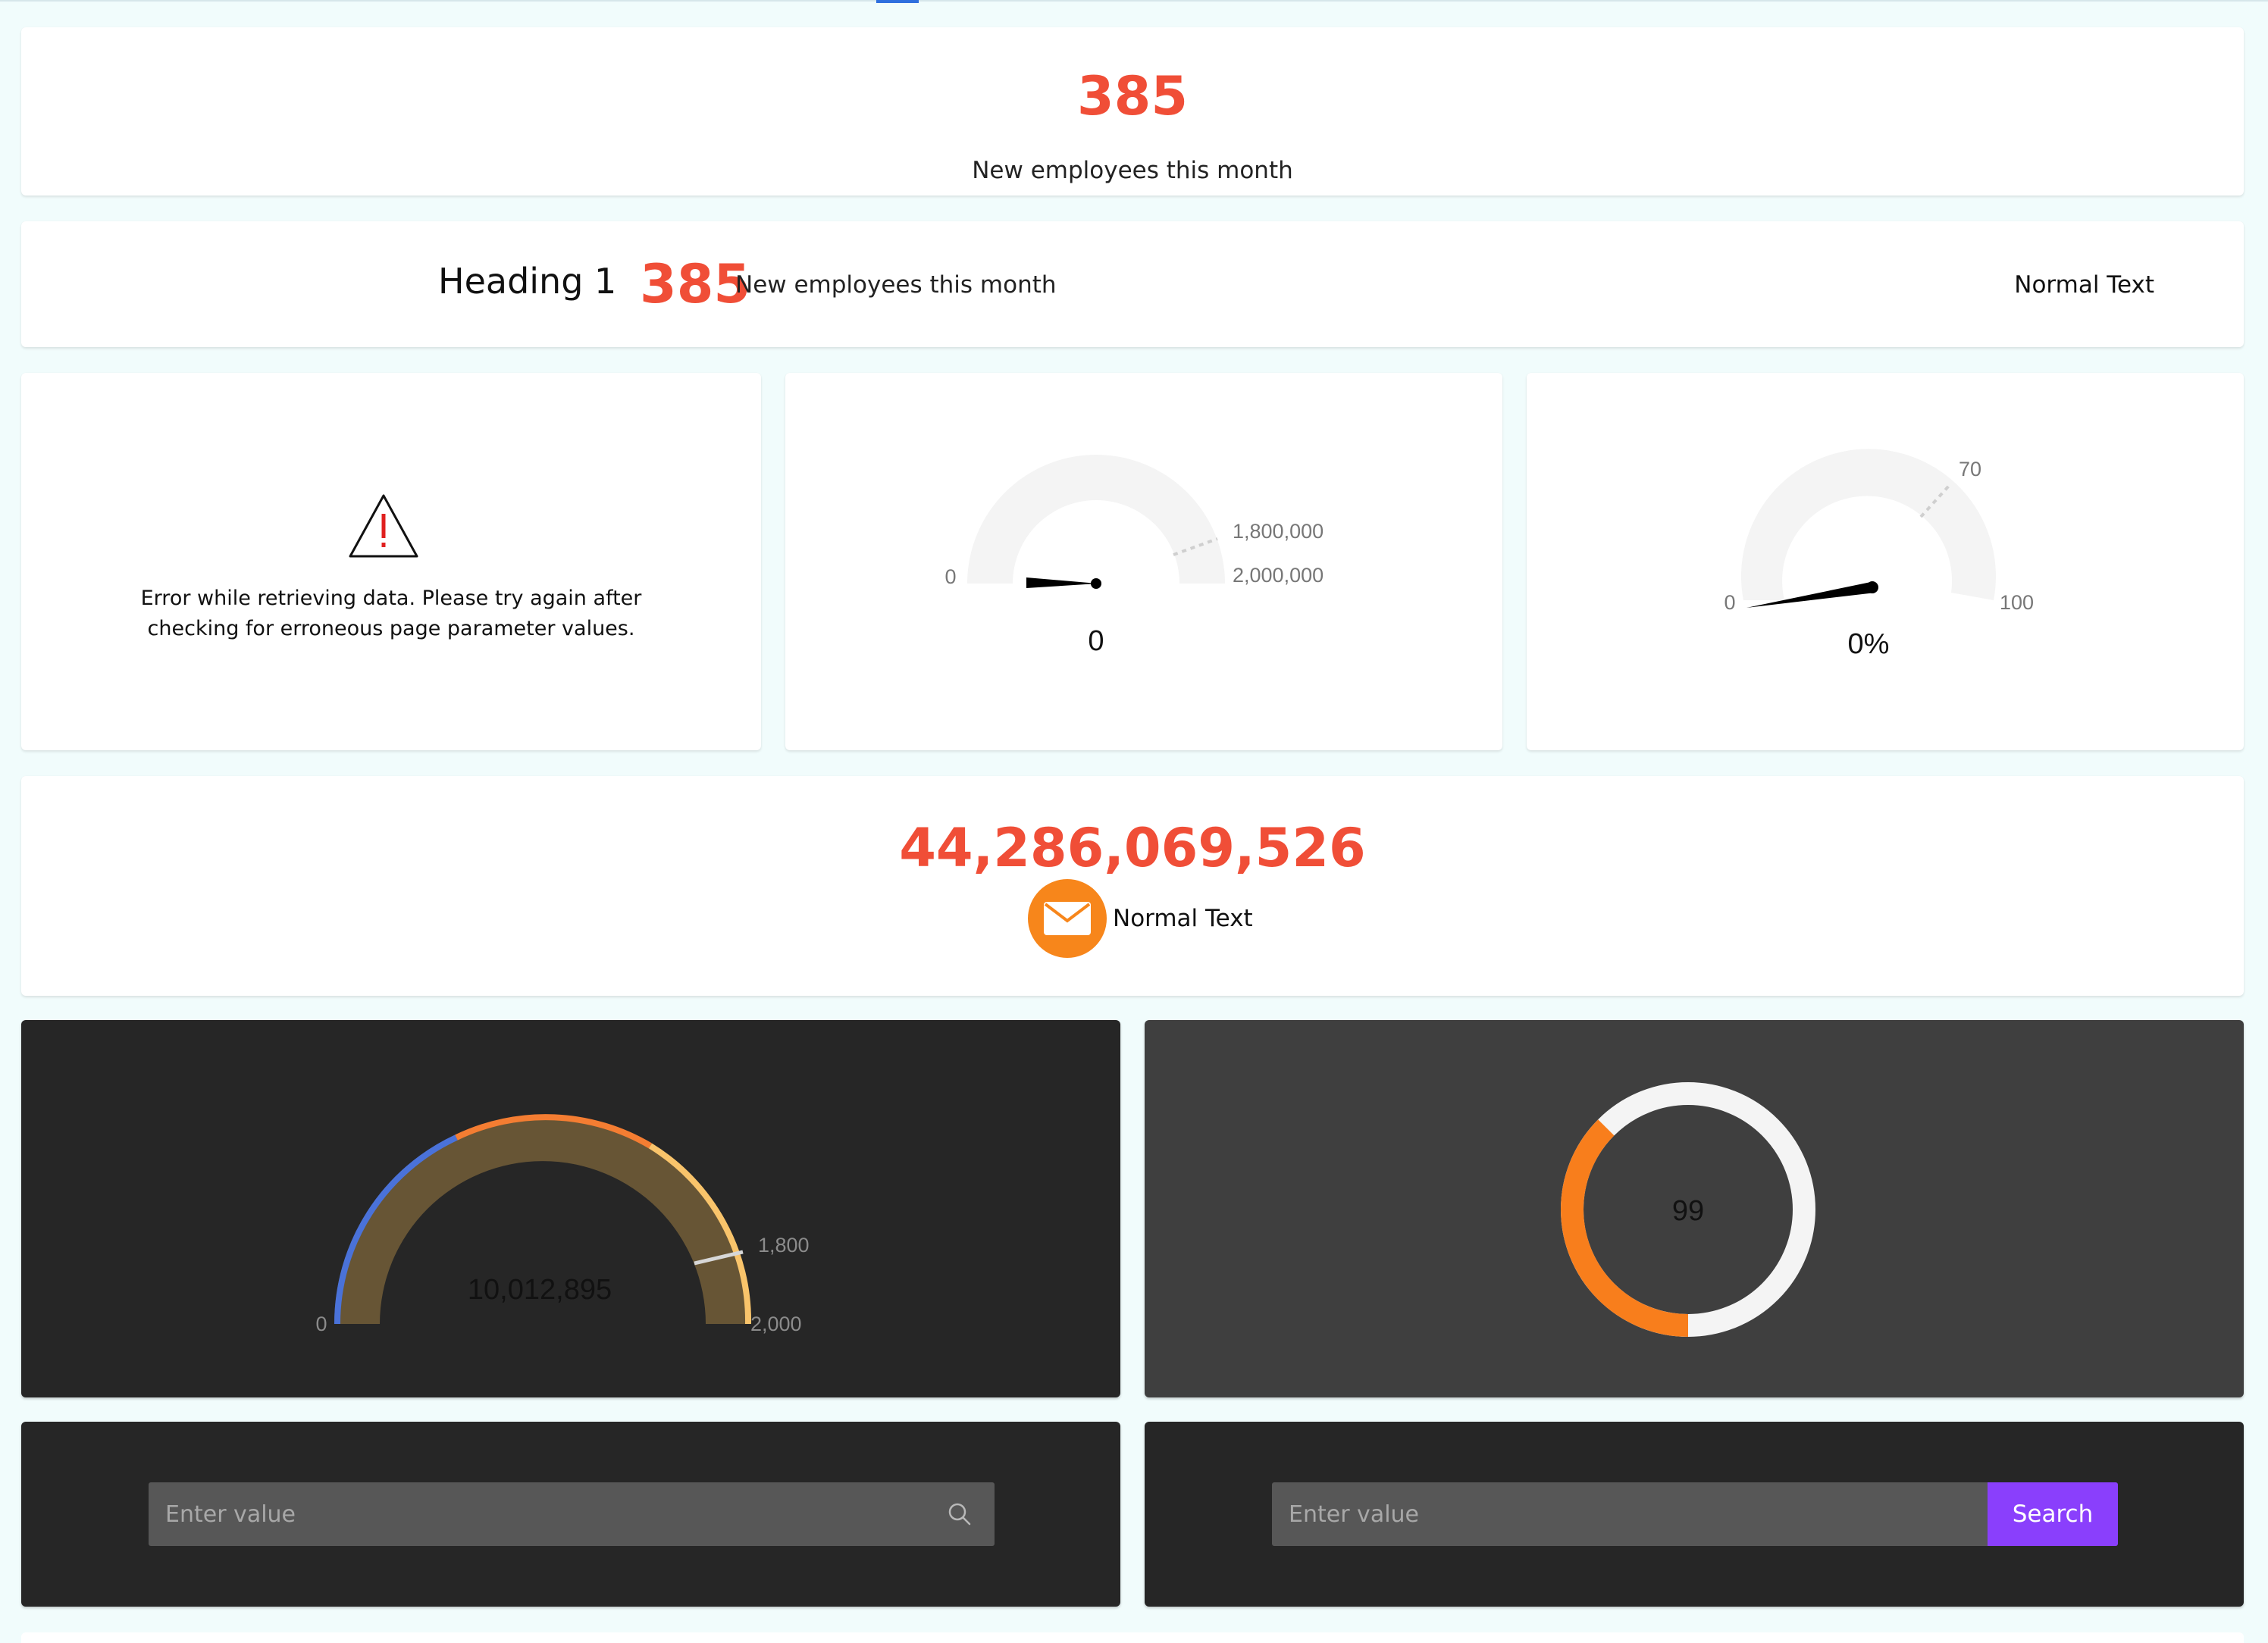  What do you see at coordinates (1096, 641) in the screenshot?
I see `gauge-one-value: 0` at bounding box center [1096, 641].